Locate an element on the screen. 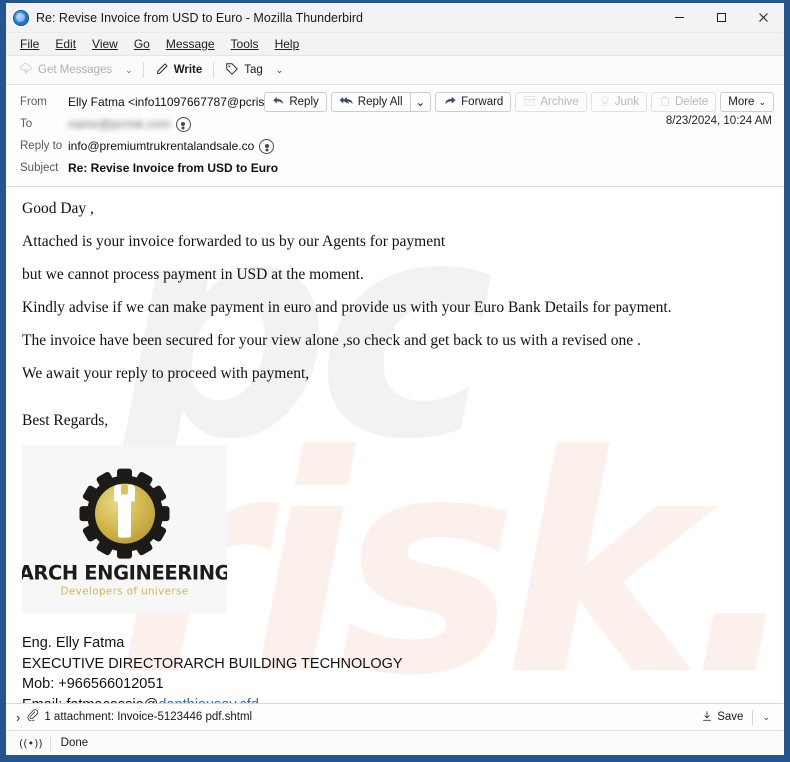  reply-button: Reply is located at coordinates (295, 102).